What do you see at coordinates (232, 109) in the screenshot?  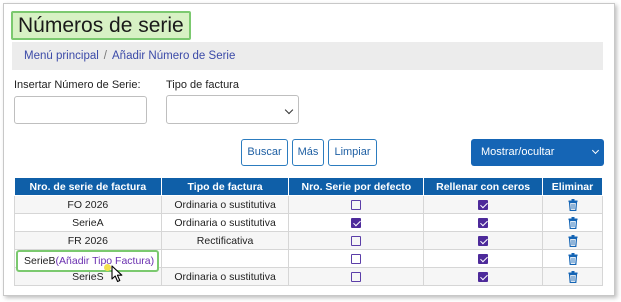 I see `invoice-type-select` at bounding box center [232, 109].